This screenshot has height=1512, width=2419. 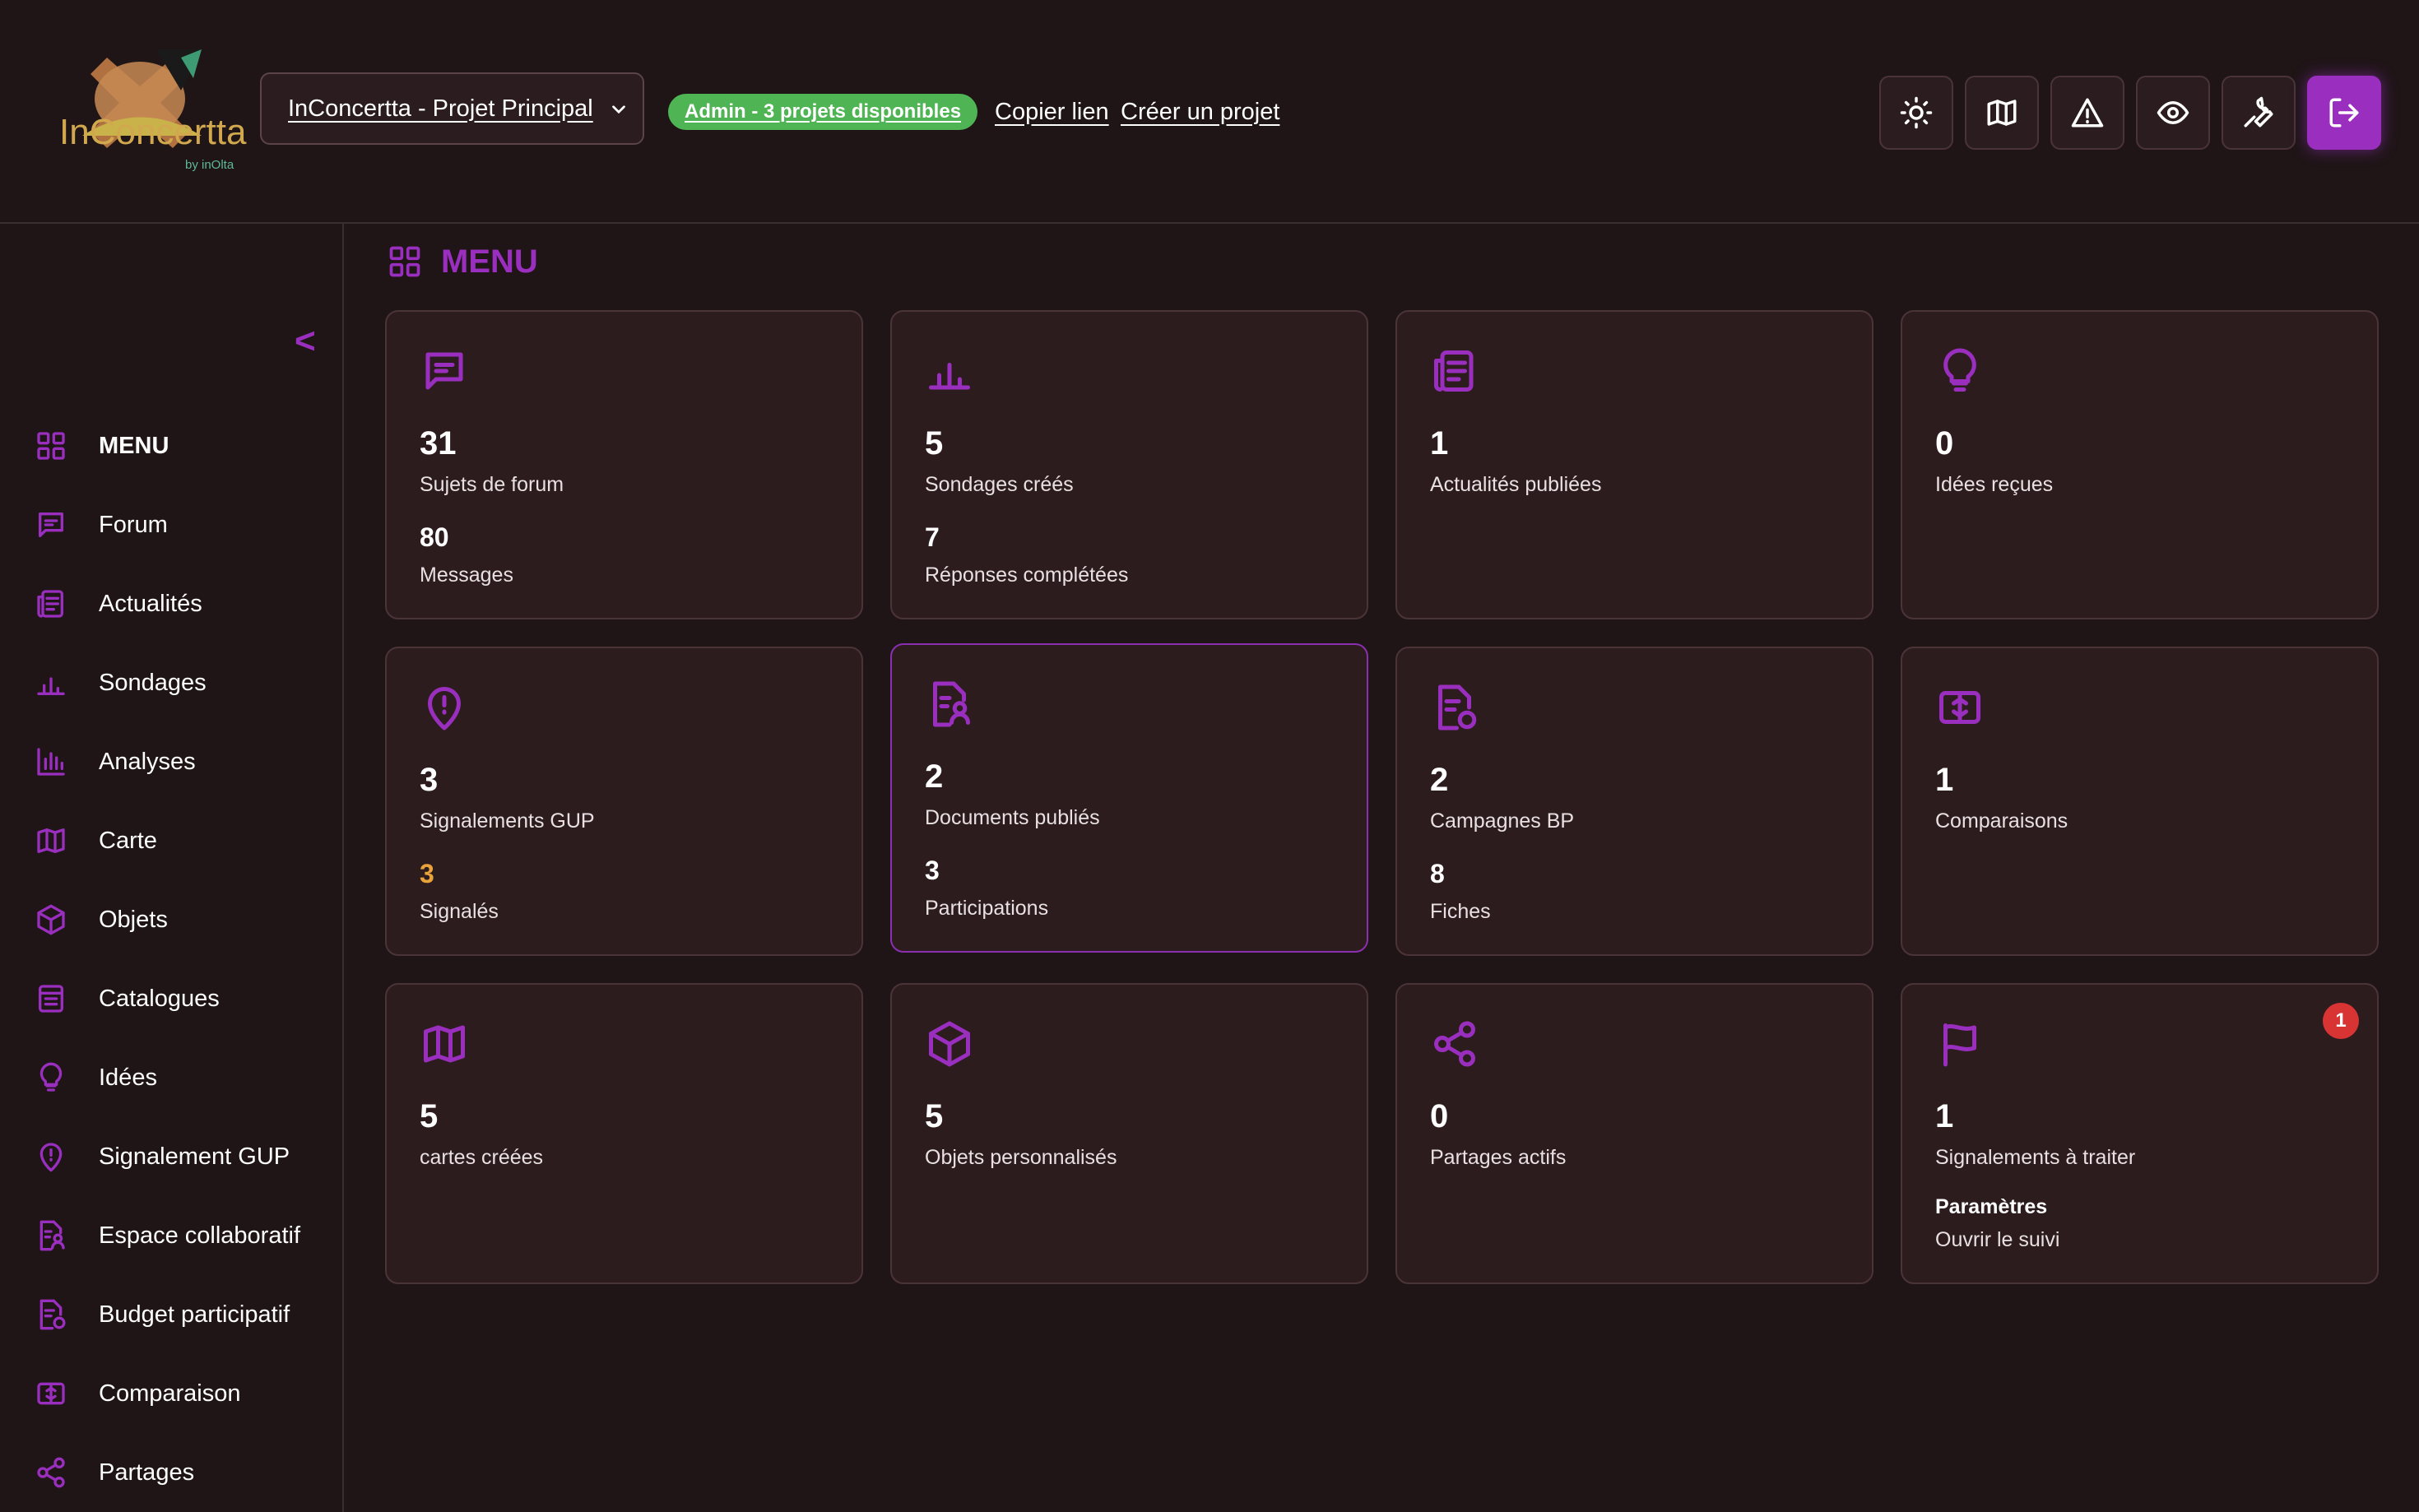 I want to click on card-actualites: 1 Actualités publiées, so click(x=1634, y=464).